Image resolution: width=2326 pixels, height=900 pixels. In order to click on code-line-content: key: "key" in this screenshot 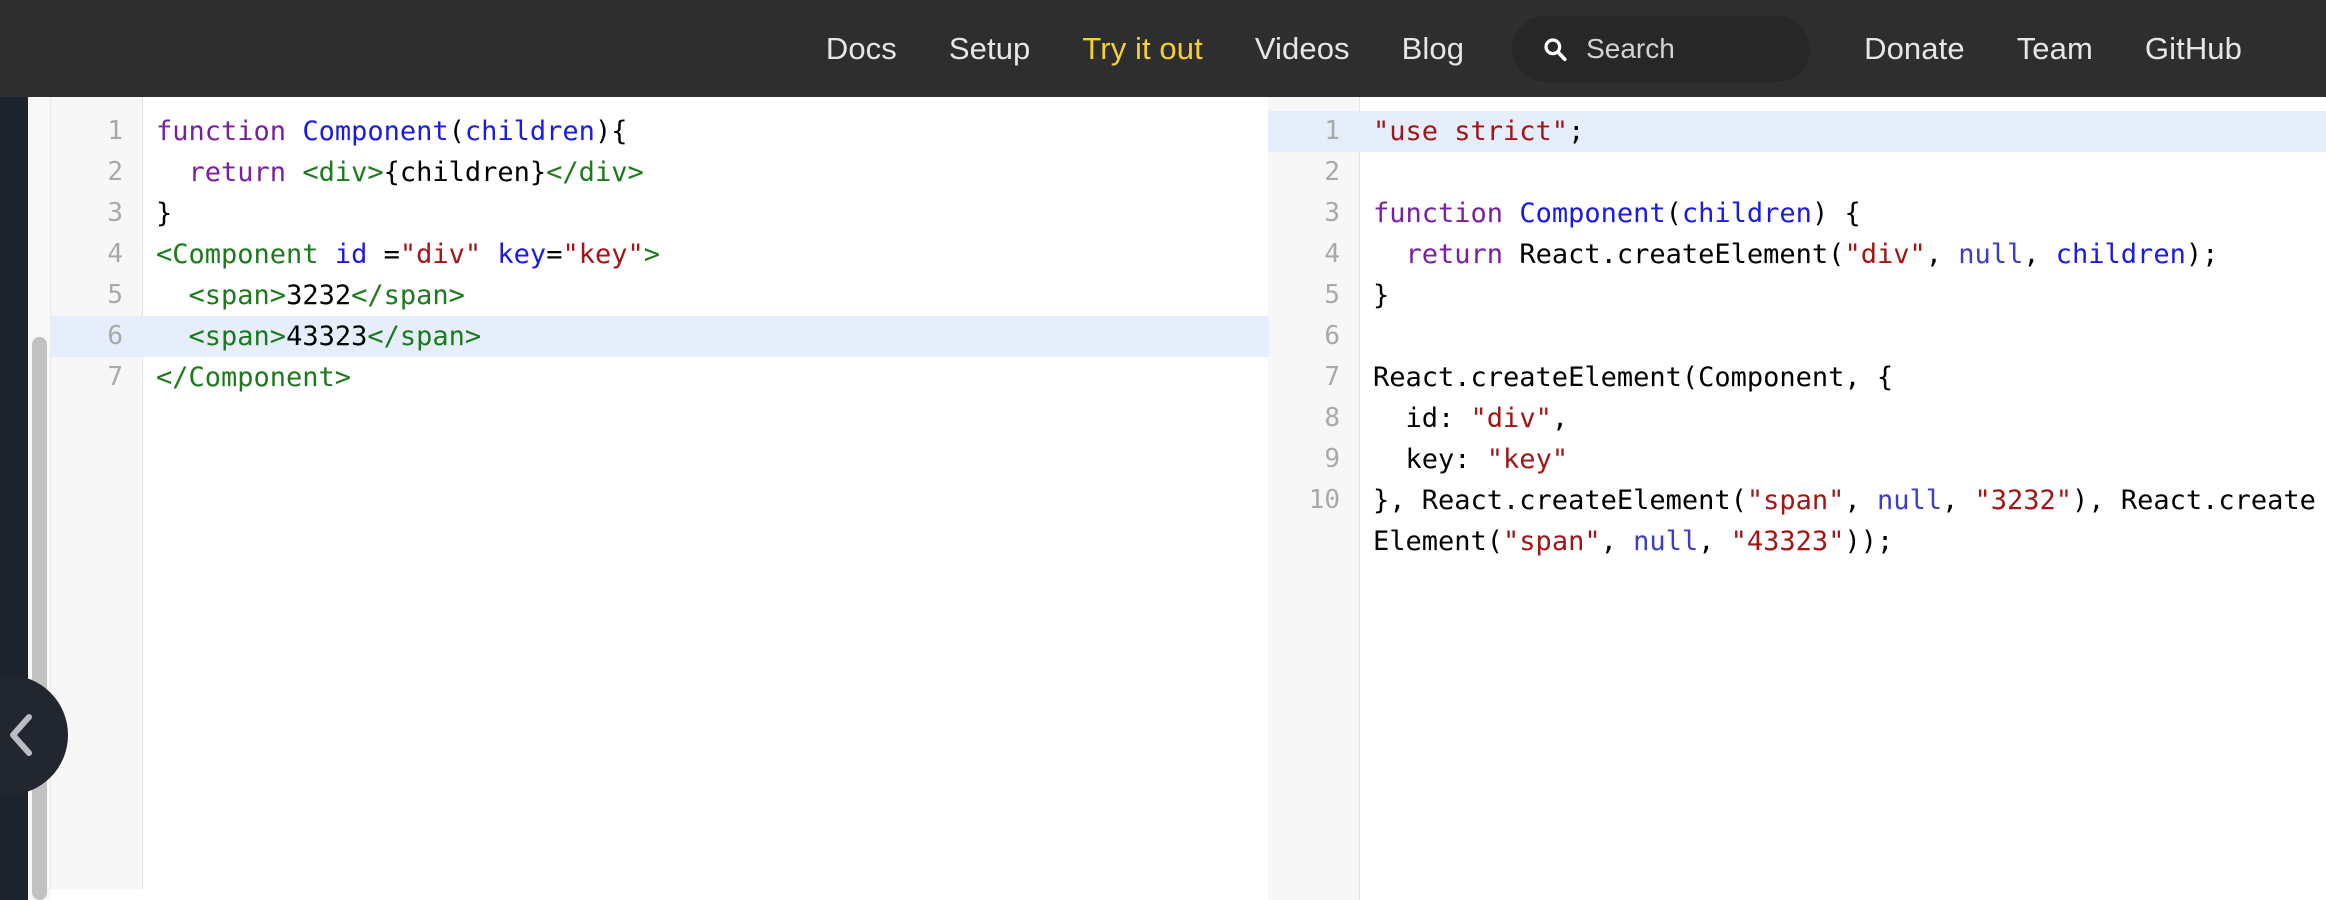, I will do `click(1843, 459)`.